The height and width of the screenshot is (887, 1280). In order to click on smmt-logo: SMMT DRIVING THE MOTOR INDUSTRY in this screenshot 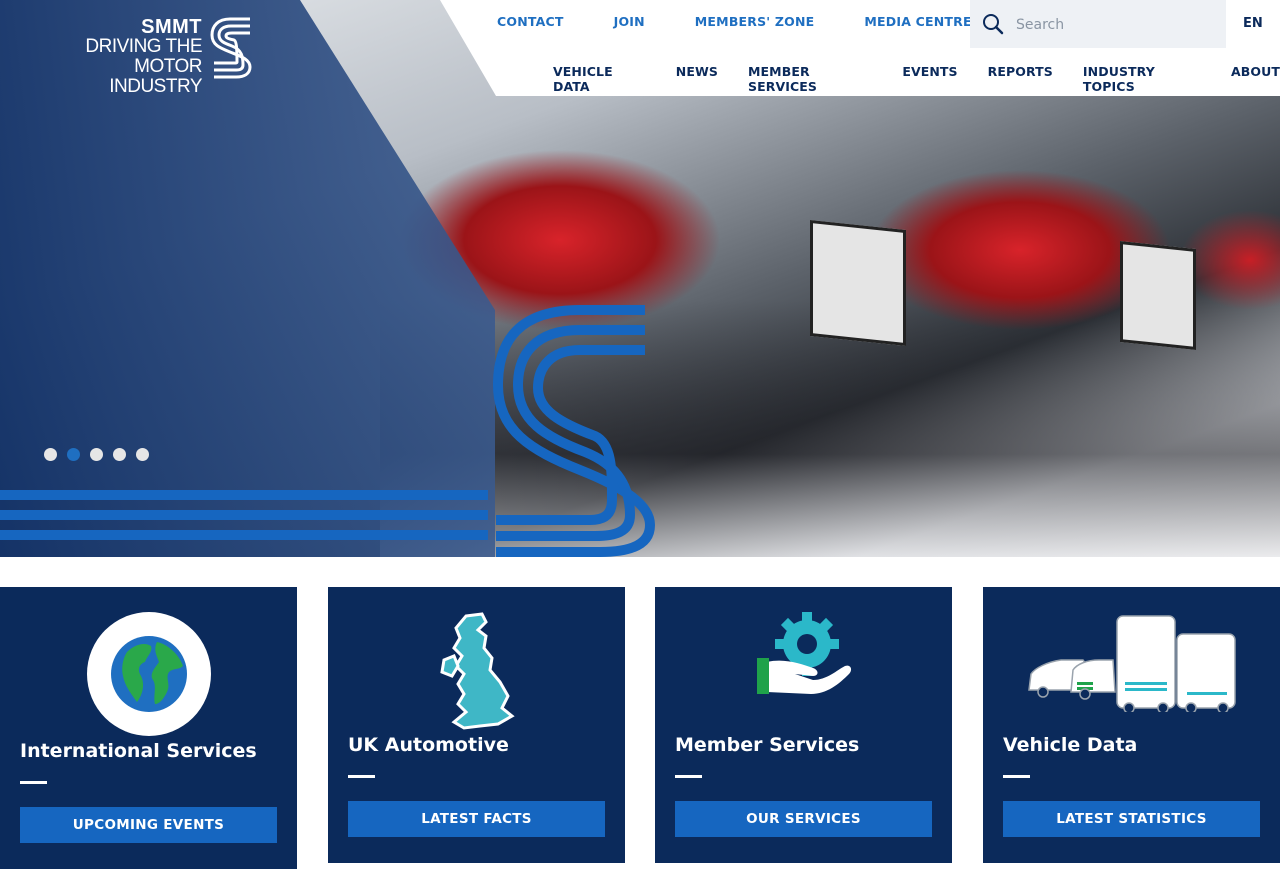, I will do `click(149, 57)`.